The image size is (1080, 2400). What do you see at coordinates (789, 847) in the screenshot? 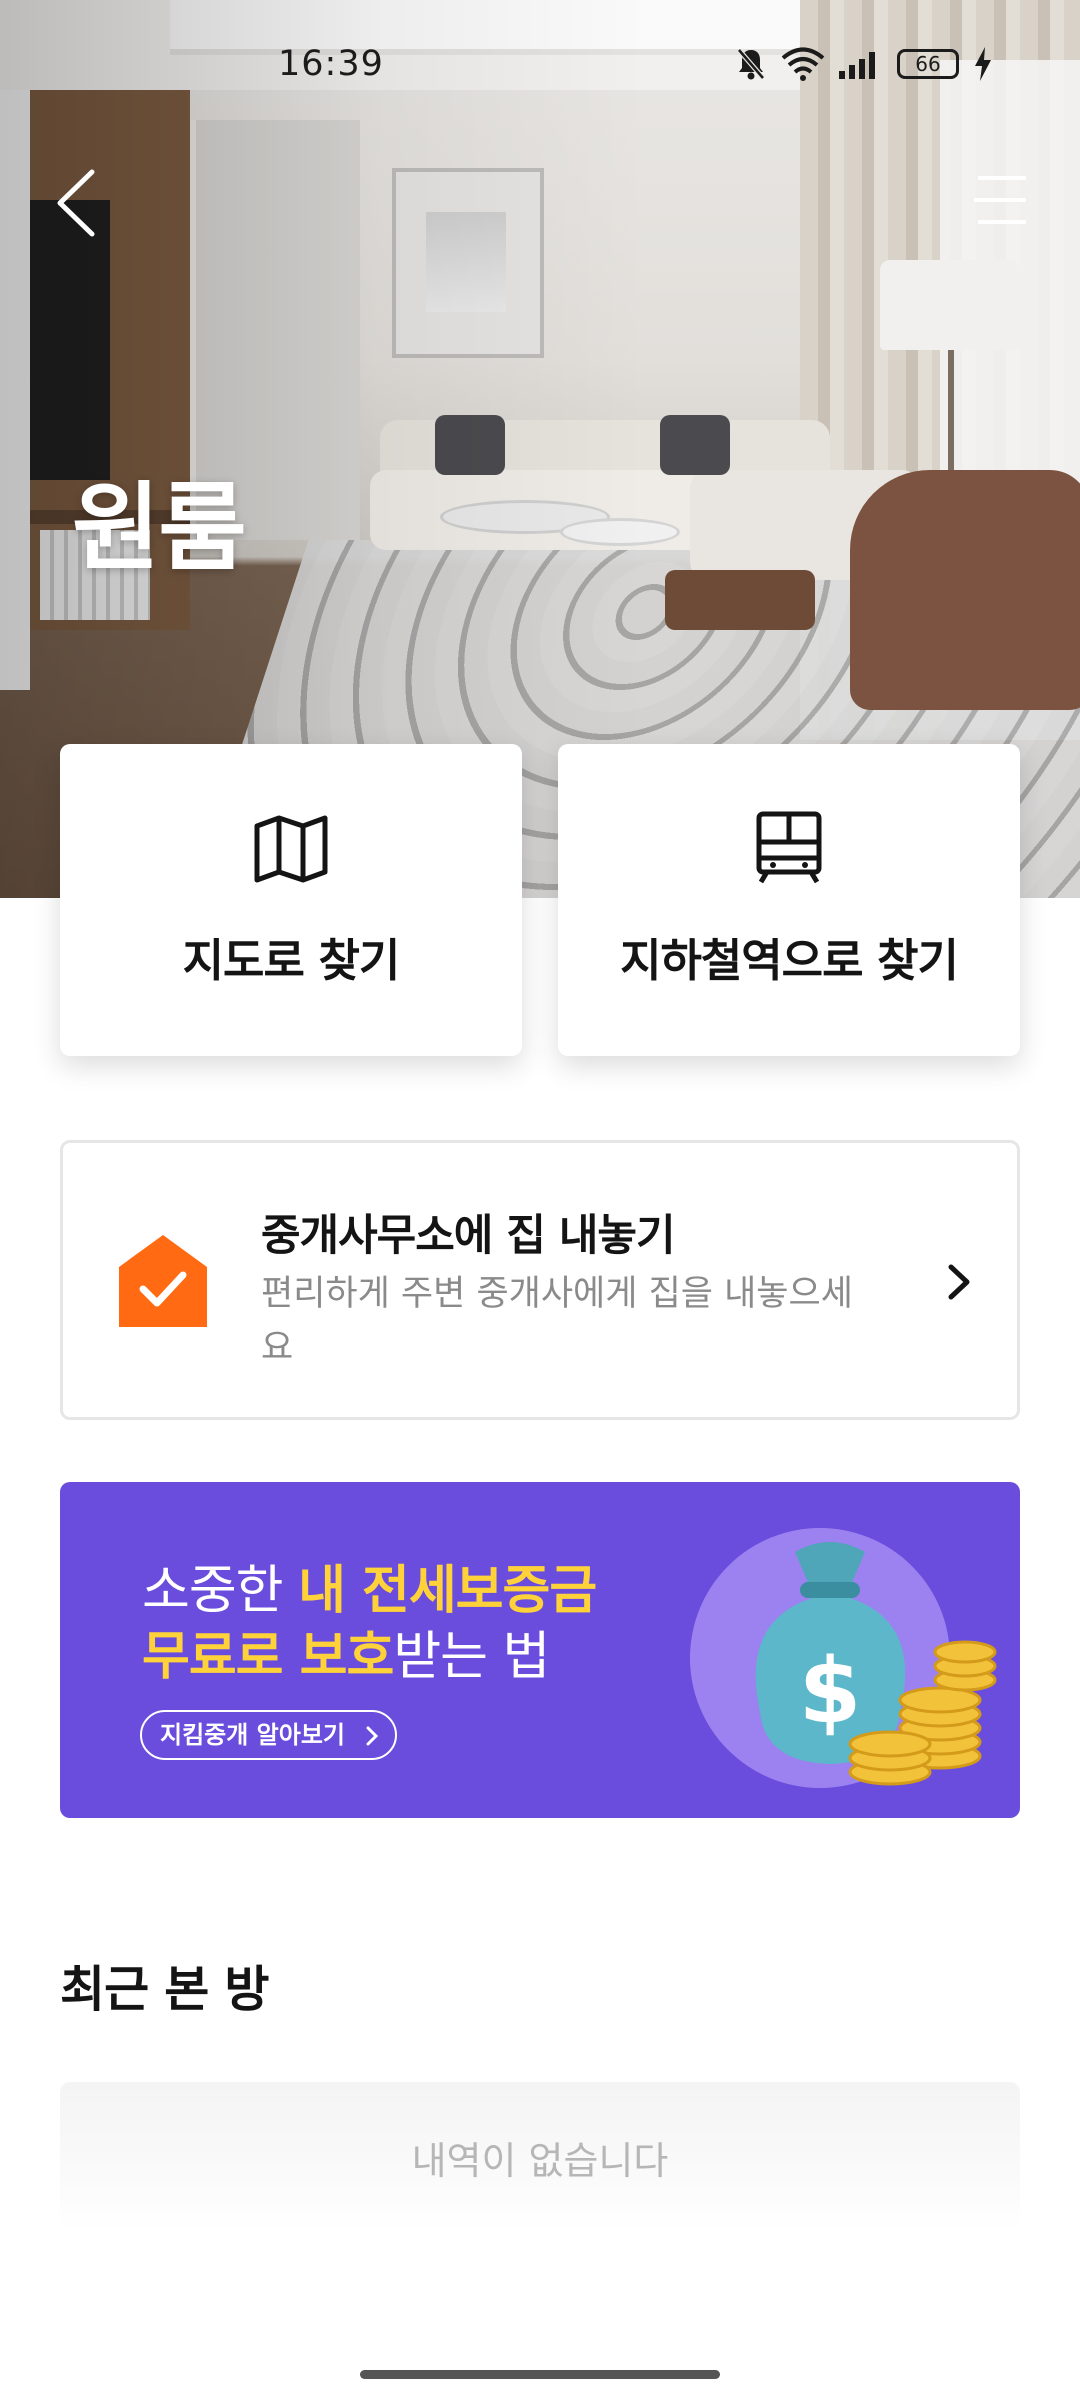
I see `subway-train-icon` at bounding box center [789, 847].